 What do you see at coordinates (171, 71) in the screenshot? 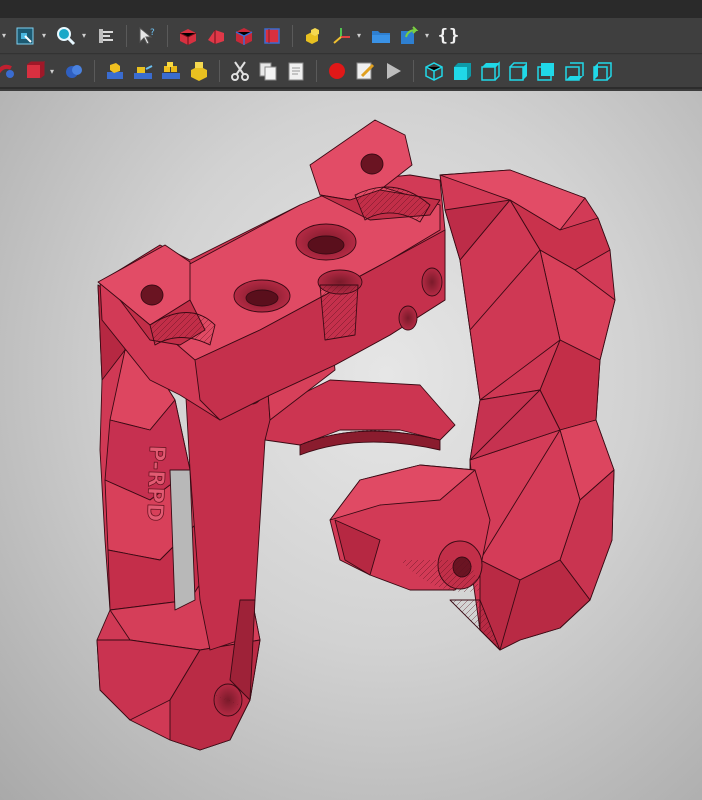
I see `part-group-icon` at bounding box center [171, 71].